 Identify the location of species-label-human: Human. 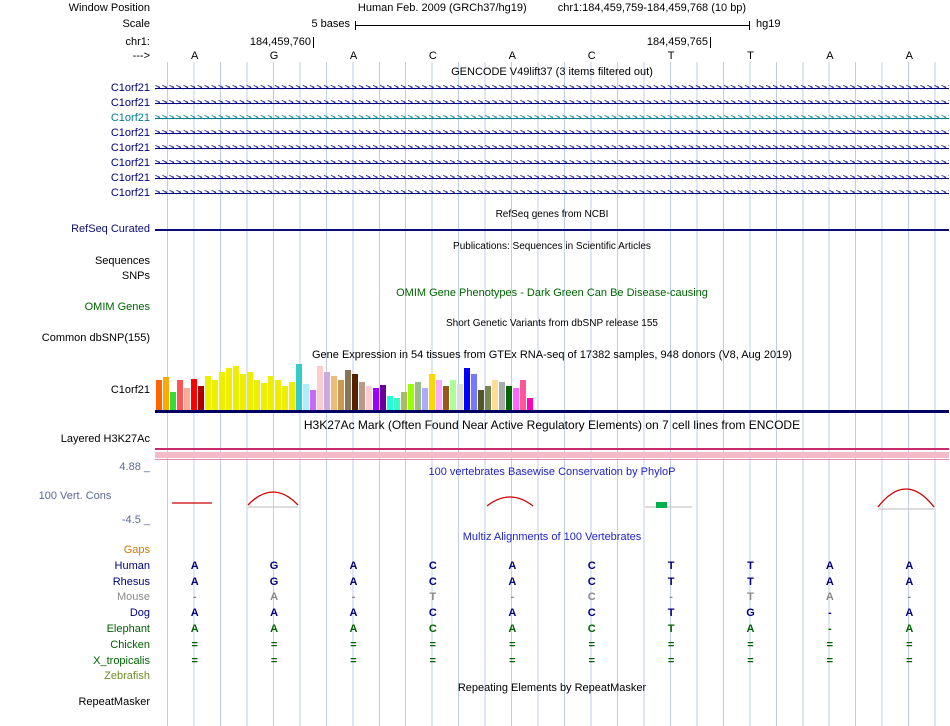
(75, 566).